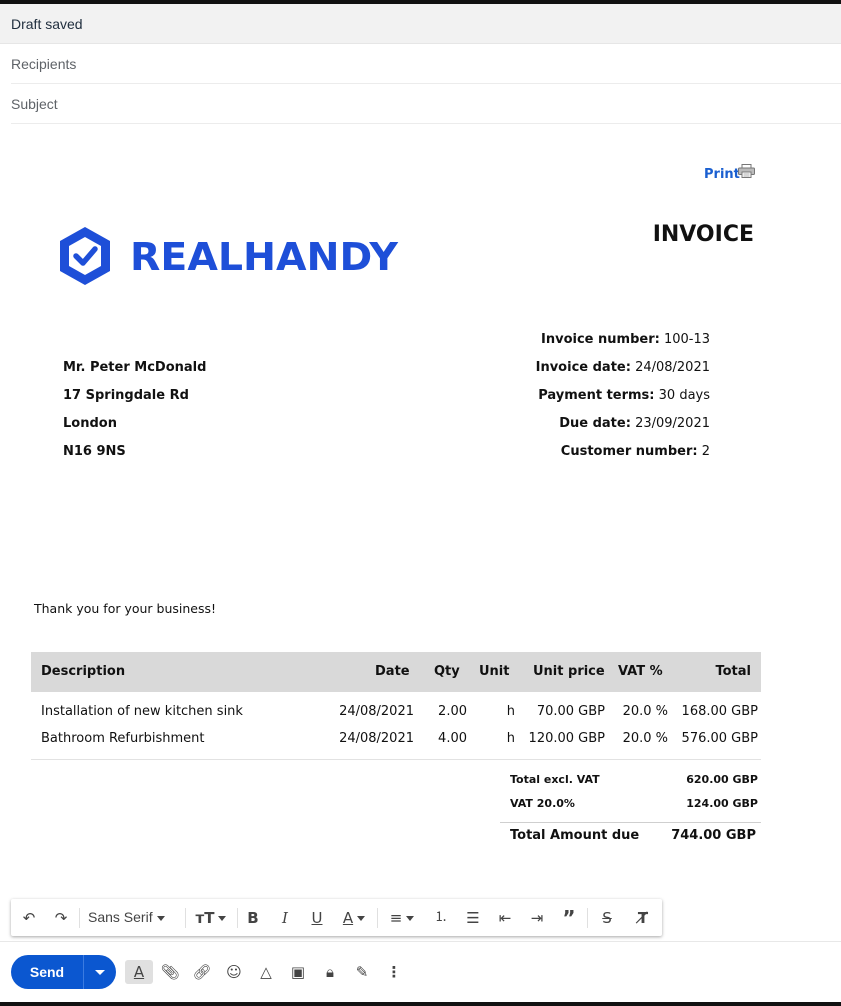 Image resolution: width=841 pixels, height=1006 pixels. I want to click on quote-icon: ”, so click(569, 918).